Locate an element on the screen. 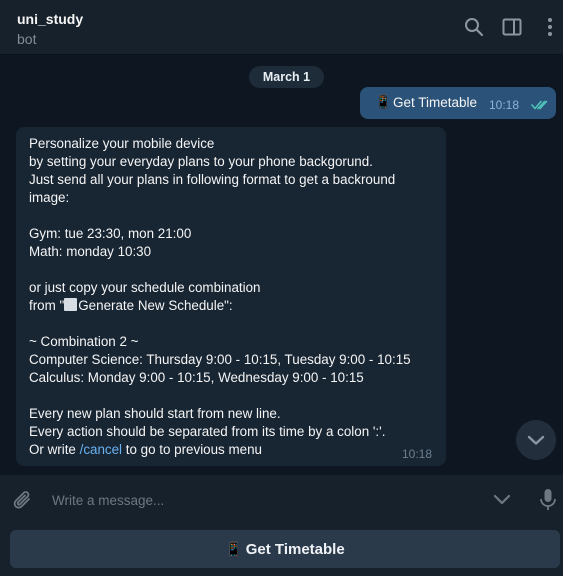 The height and width of the screenshot is (576, 563). message-line: Or write is located at coordinates (54, 449).